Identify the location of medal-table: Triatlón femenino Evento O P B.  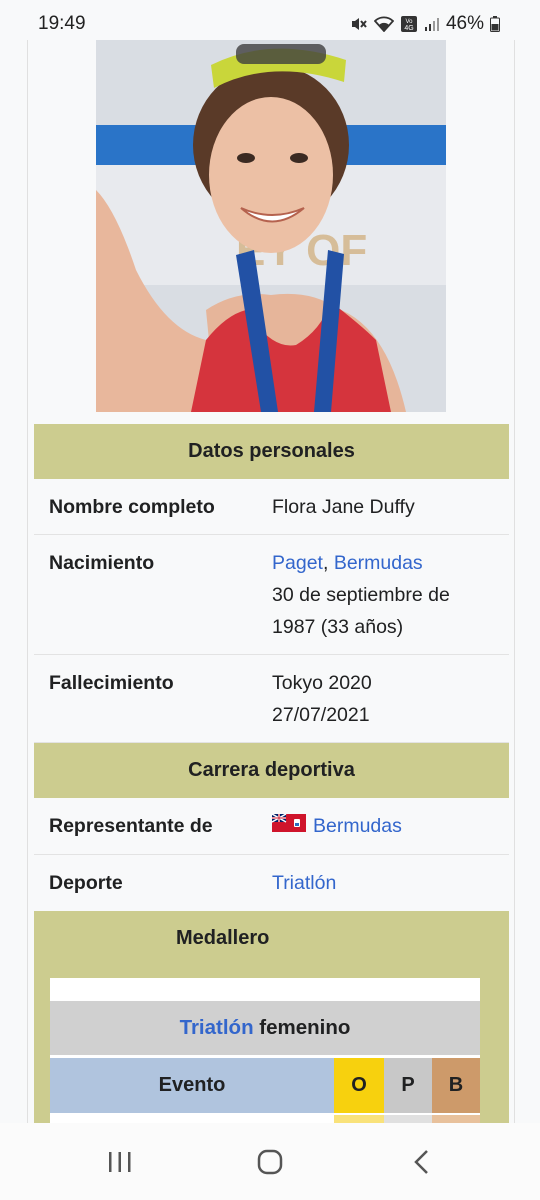
(265, 1050).